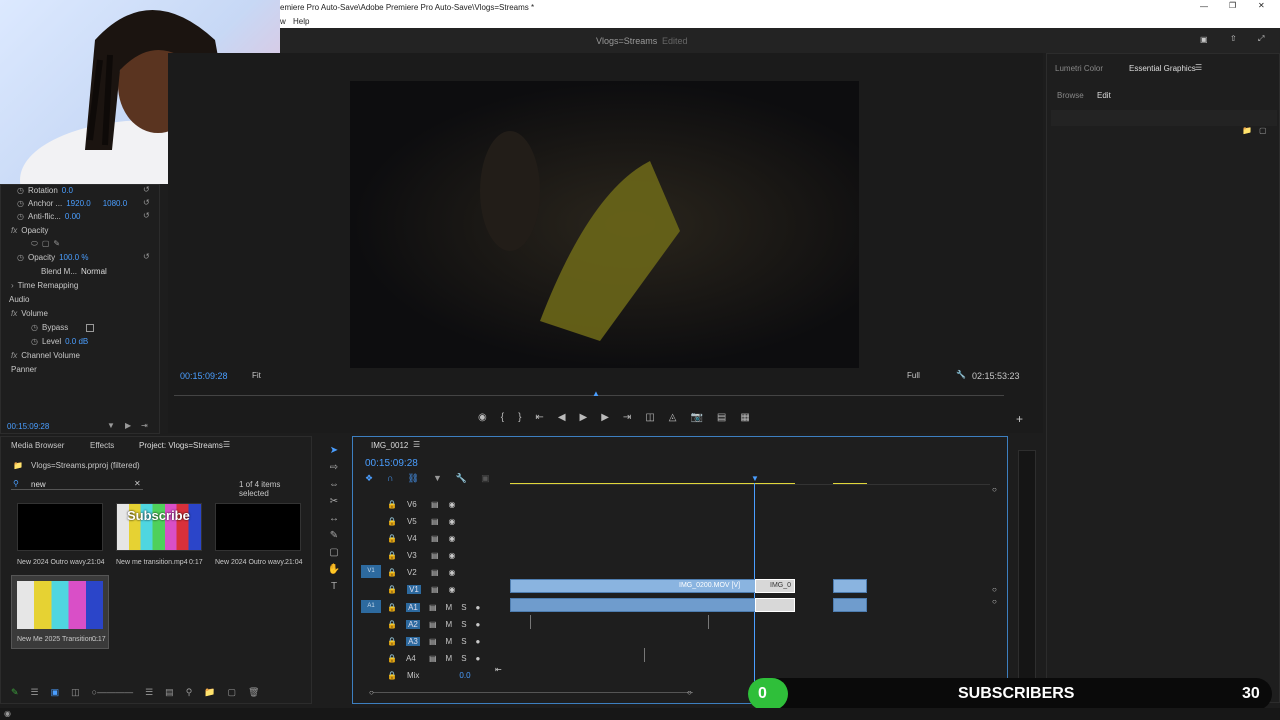 The image size is (1280, 720). What do you see at coordinates (371, 692) in the screenshot?
I see `scroll-handle-left: ○` at bounding box center [371, 692].